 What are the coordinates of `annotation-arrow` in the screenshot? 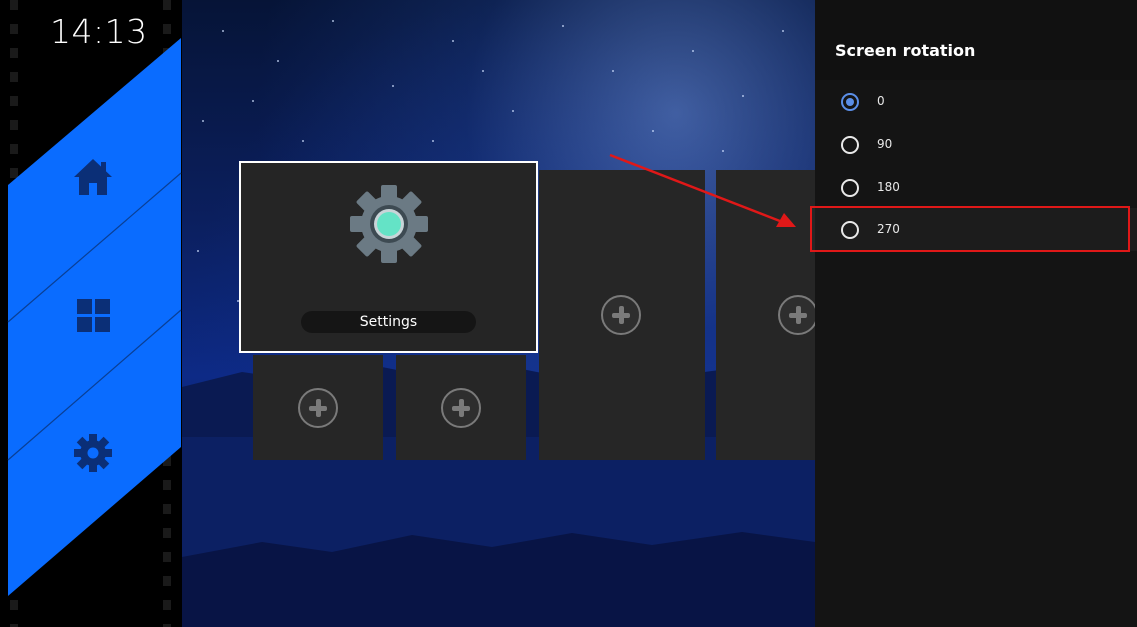 It's located at (702, 190).